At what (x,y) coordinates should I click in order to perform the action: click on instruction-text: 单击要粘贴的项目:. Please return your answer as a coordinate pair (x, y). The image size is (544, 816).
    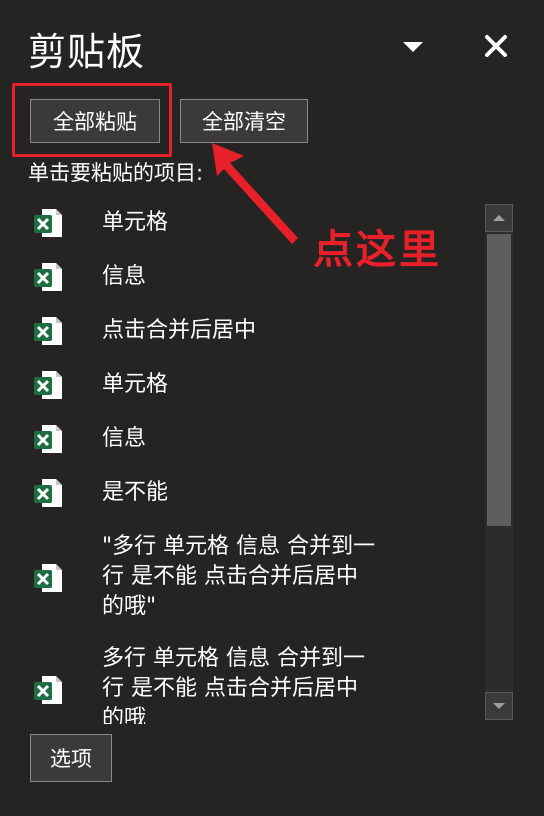
    Looking at the image, I should click on (116, 173).